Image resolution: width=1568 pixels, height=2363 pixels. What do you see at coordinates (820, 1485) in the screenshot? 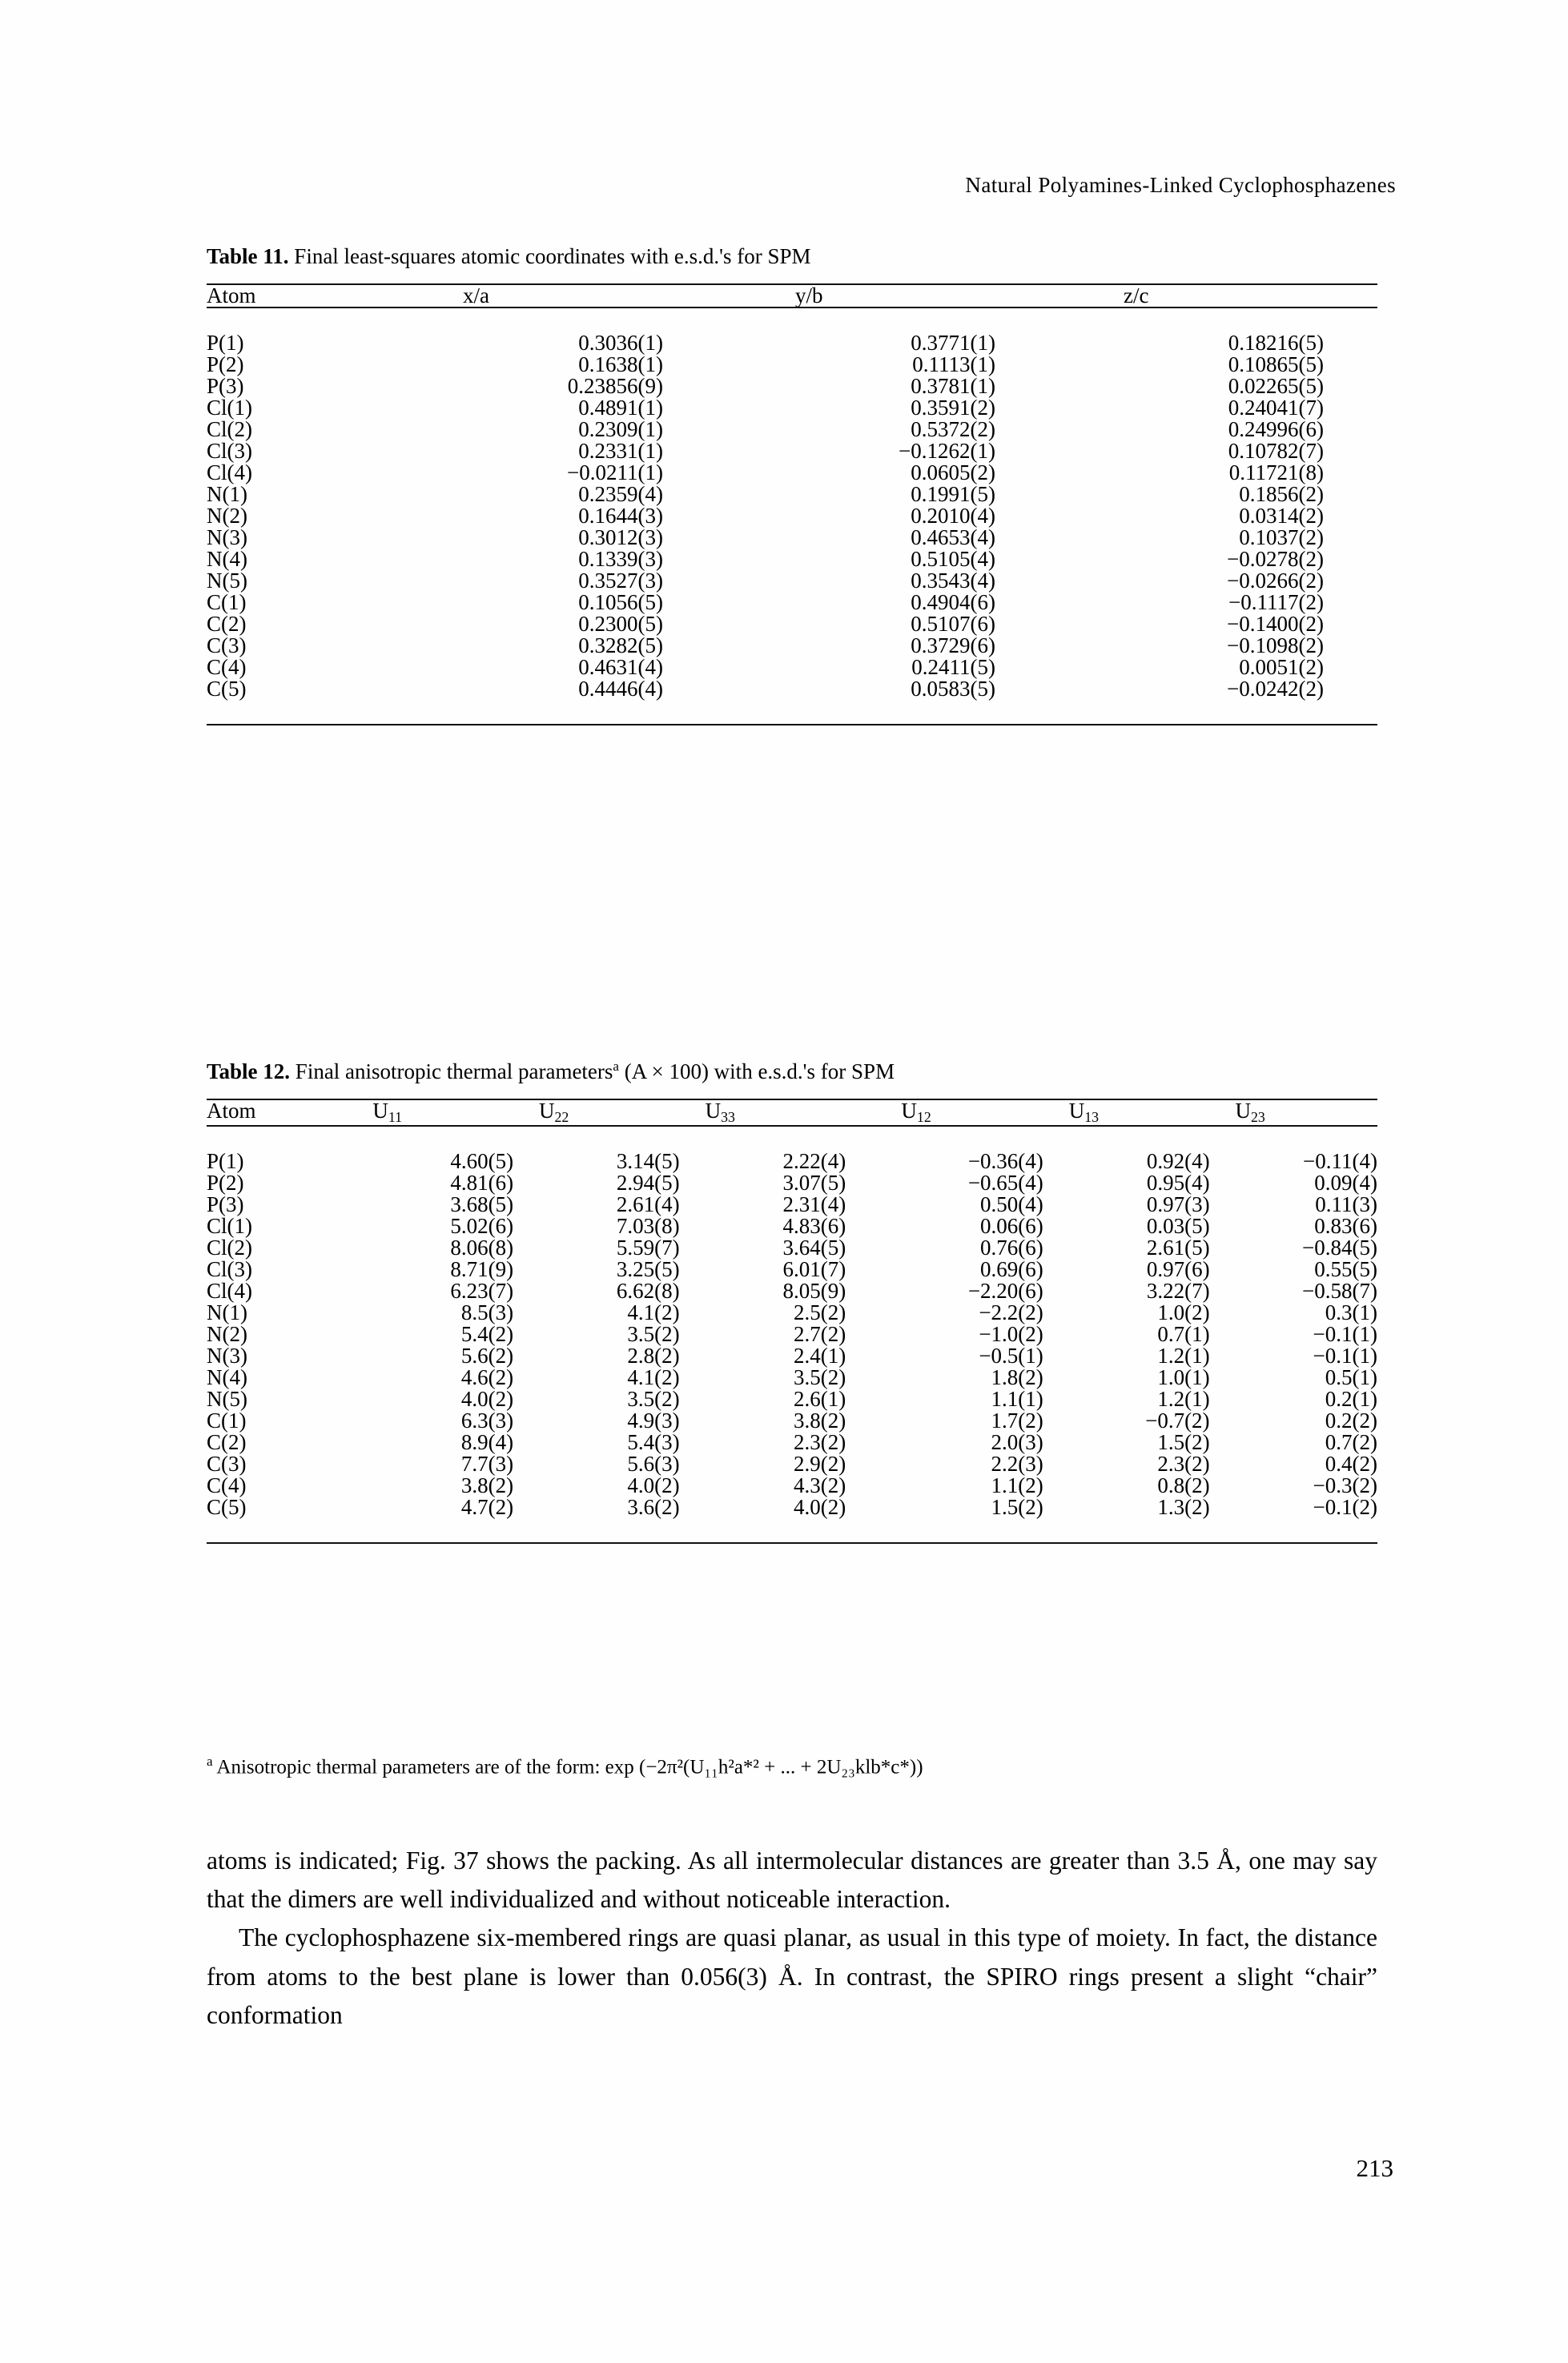
I see `table-12-cell-u33: 4.3(2)` at bounding box center [820, 1485].